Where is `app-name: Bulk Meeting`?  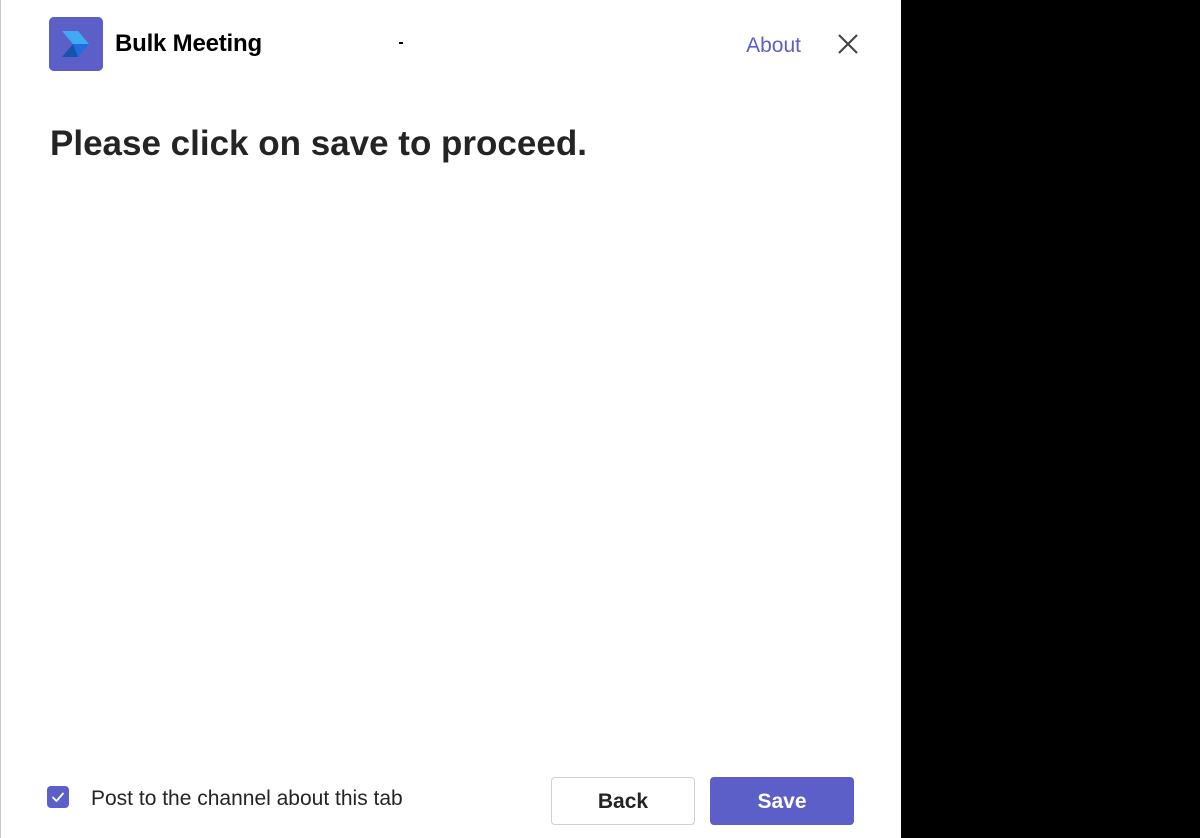 app-name: Bulk Meeting is located at coordinates (188, 43).